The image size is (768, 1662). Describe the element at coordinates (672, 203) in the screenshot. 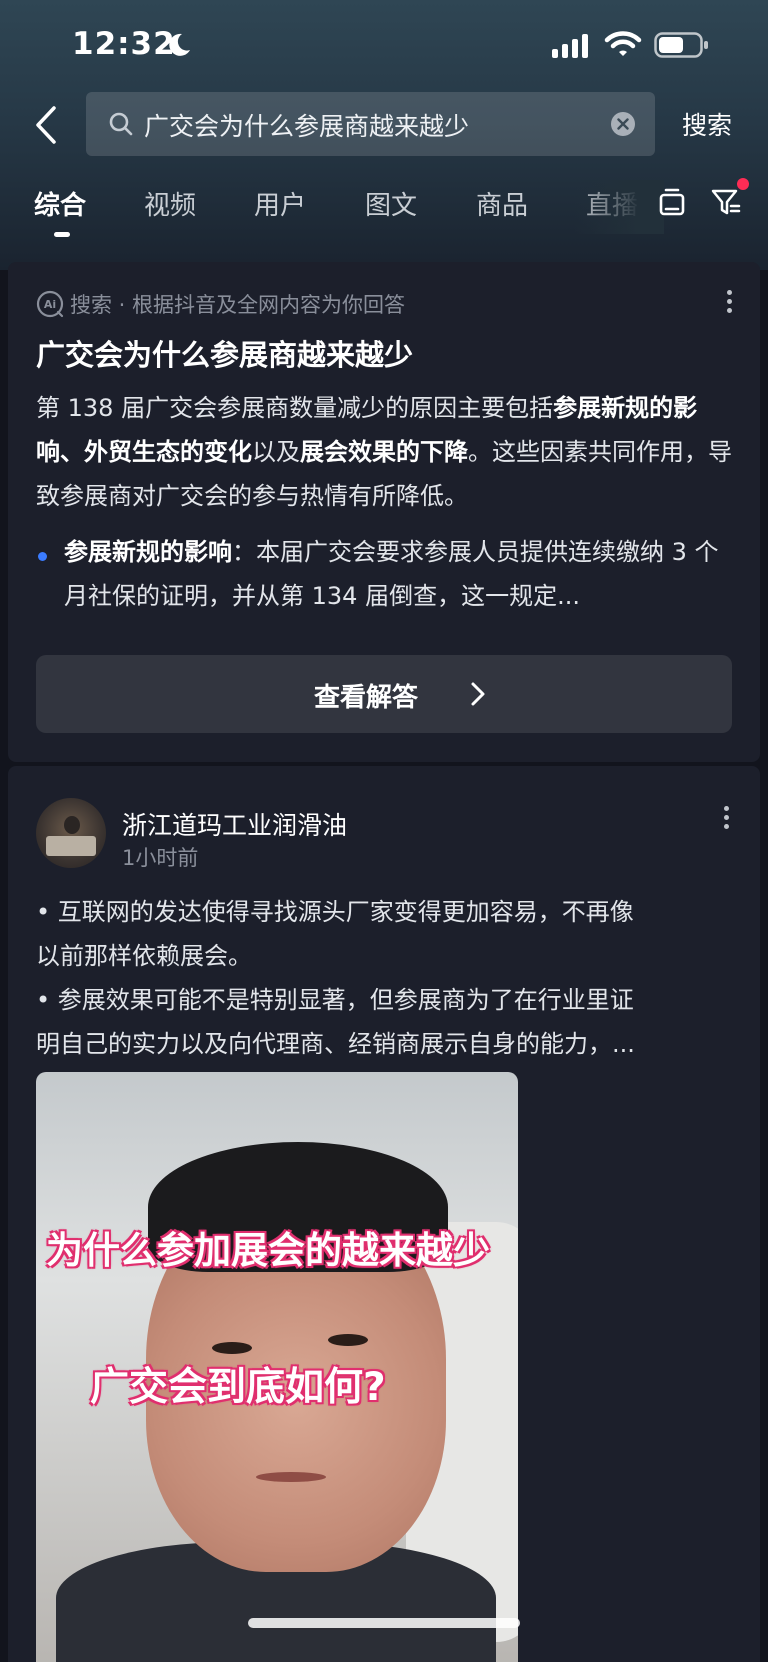

I see `tv-icon` at that location.